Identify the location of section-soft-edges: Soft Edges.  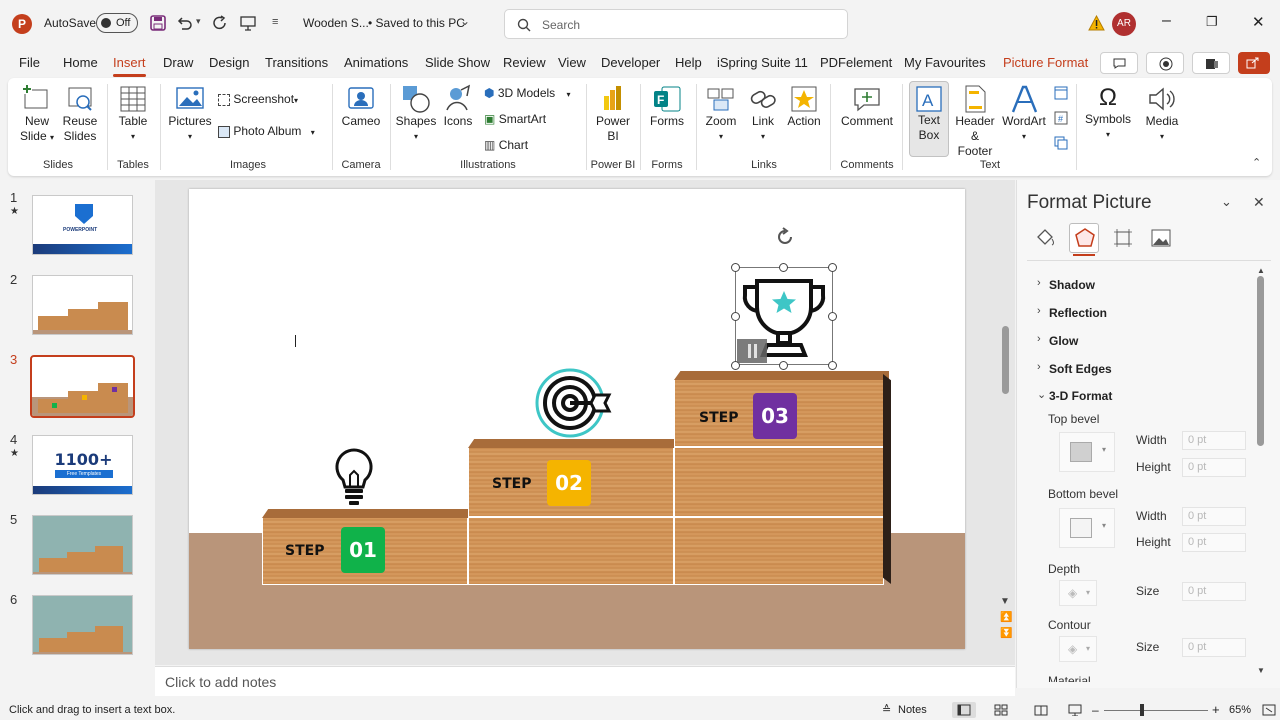
(1080, 369).